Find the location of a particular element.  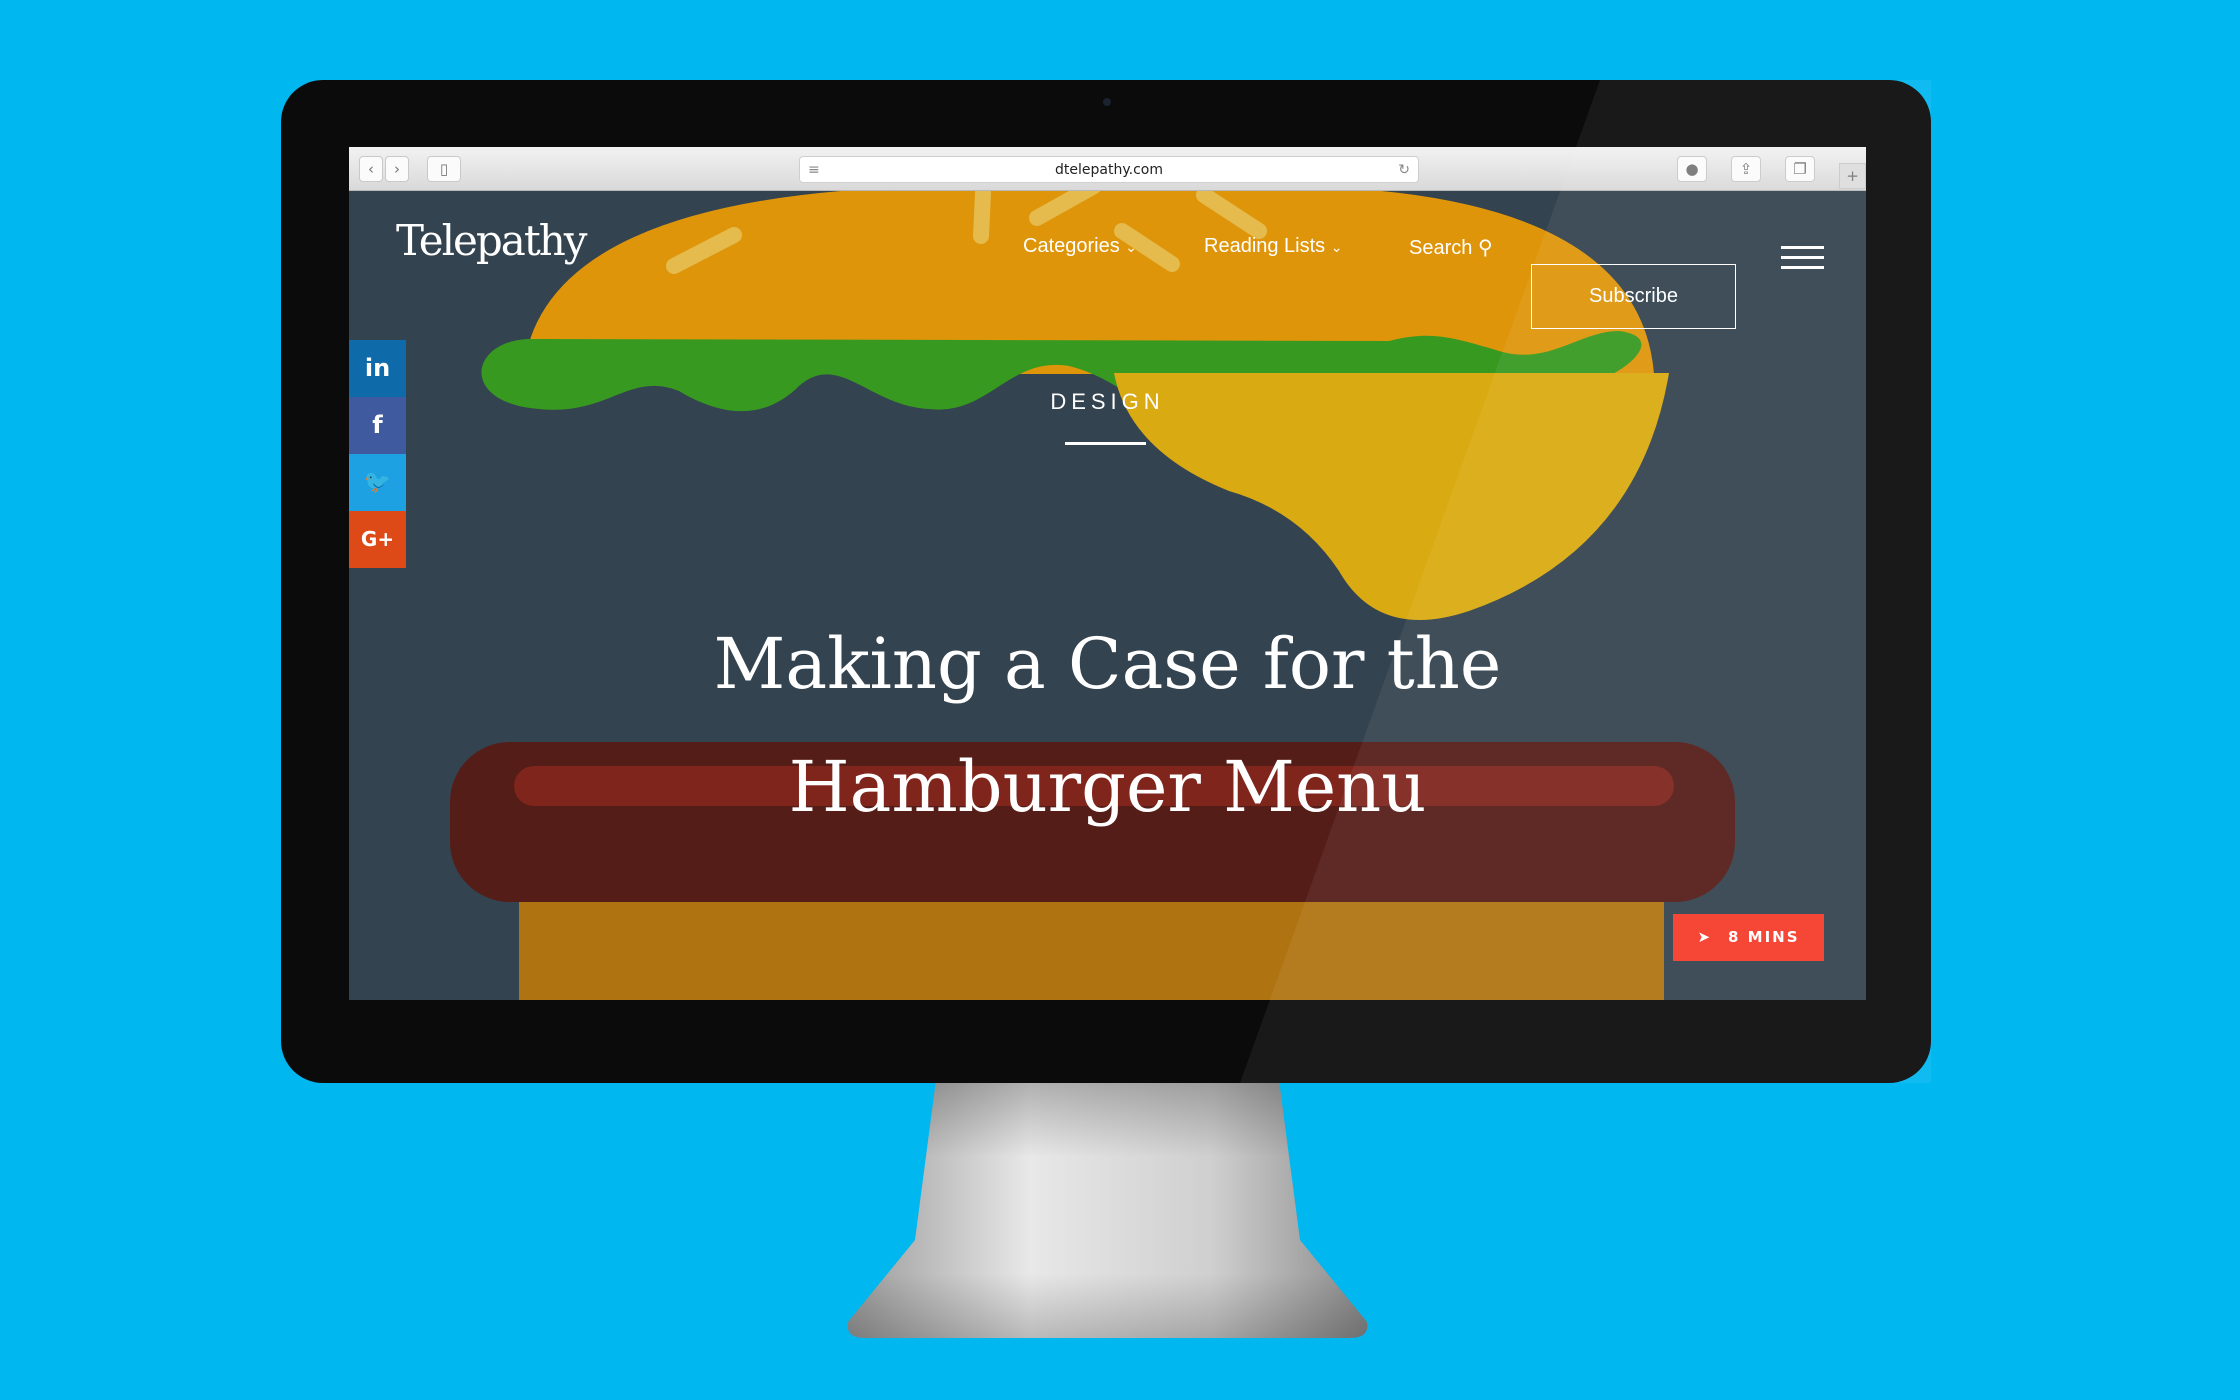

linkedin-icon: in is located at coordinates (377, 368).